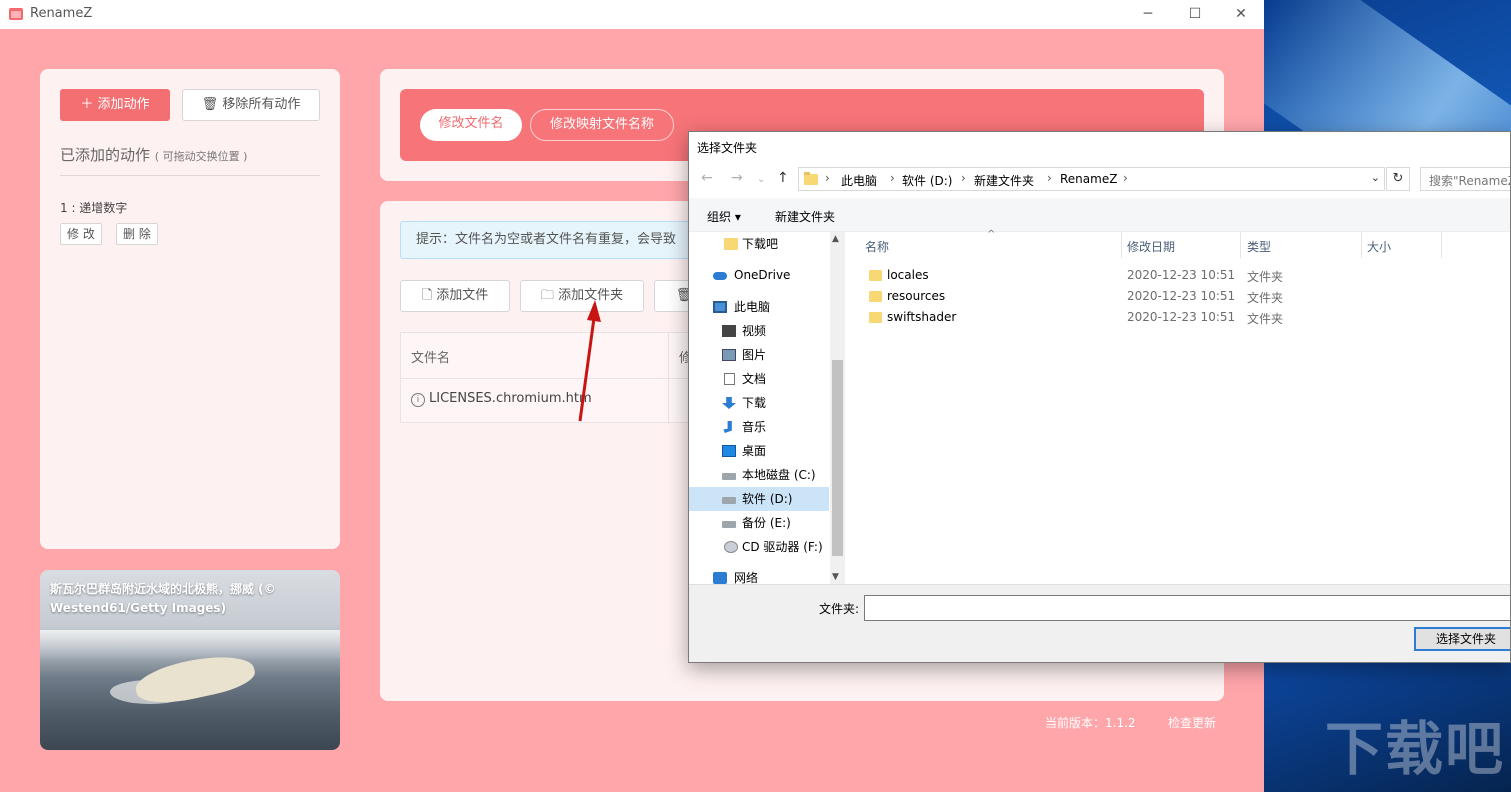 The height and width of the screenshot is (792, 1511). Describe the element at coordinates (759, 307) in the screenshot. I see `nav-item-this-pc: 此电脑` at that location.